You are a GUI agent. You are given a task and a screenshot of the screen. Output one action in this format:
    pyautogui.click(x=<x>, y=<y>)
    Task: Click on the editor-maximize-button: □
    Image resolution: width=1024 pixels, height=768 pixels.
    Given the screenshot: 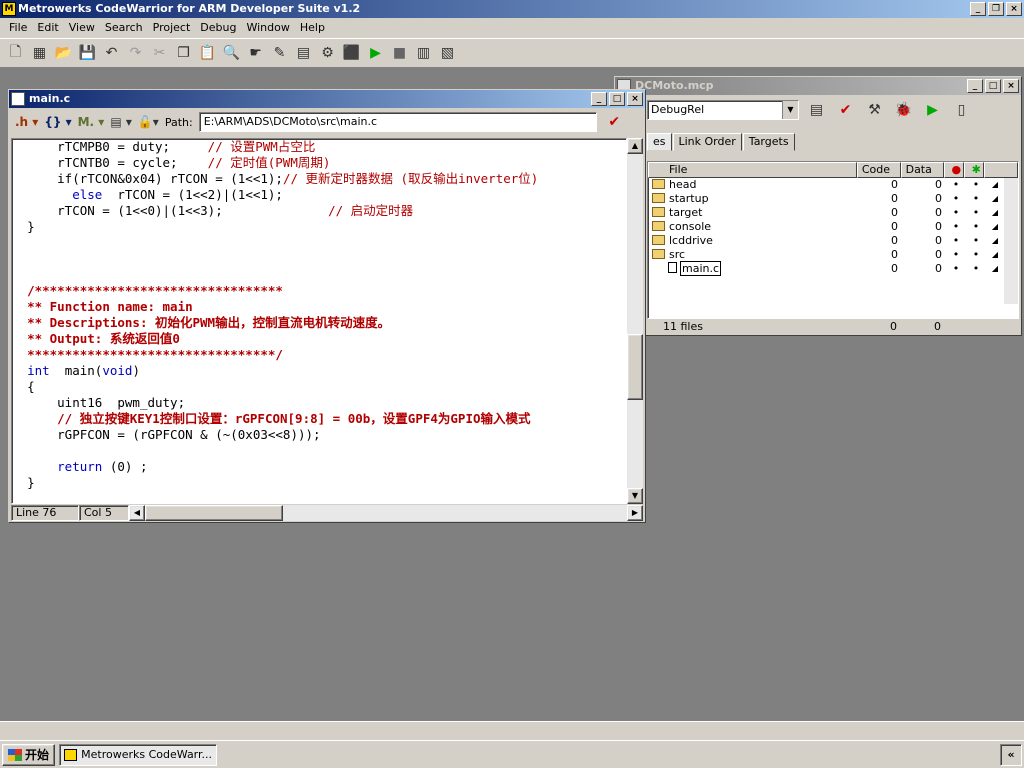 What is the action you would take?
    pyautogui.click(x=617, y=99)
    